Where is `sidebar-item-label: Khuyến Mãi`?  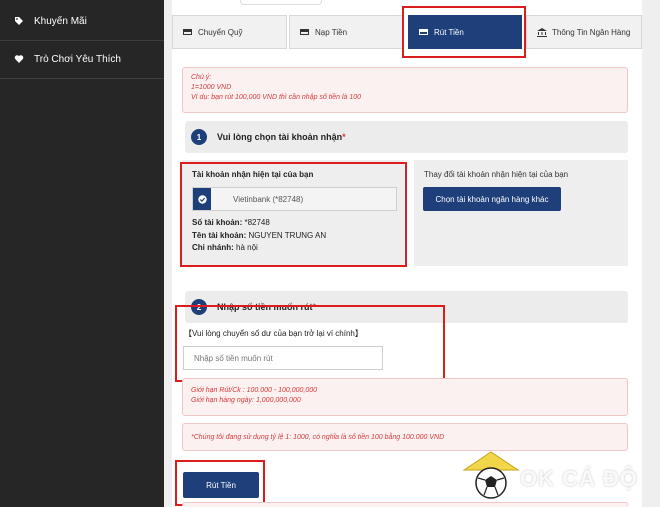 sidebar-item-label: Khuyến Mãi is located at coordinates (60, 21).